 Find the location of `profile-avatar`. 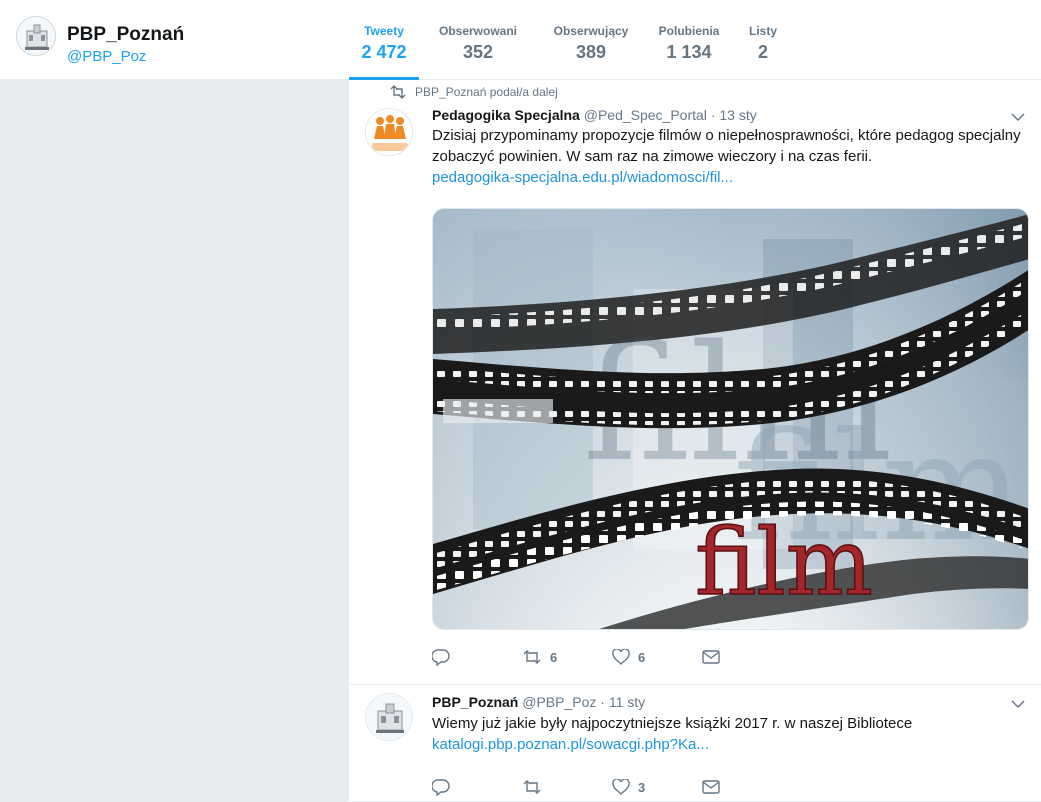

profile-avatar is located at coordinates (36, 36).